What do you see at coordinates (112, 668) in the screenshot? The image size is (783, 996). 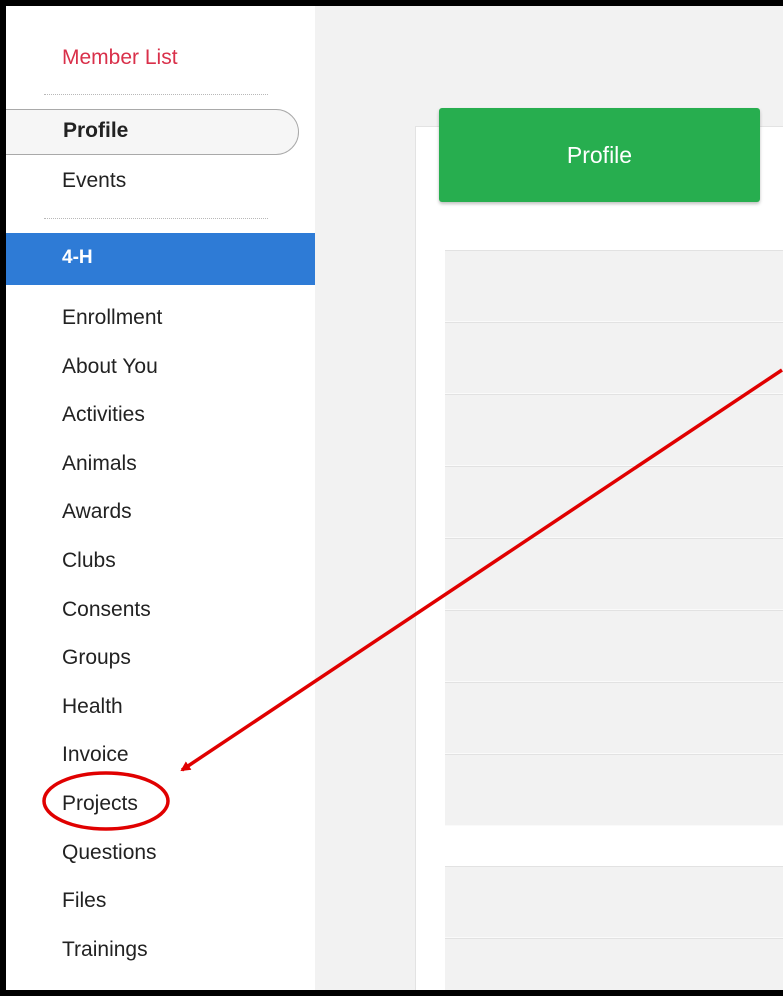 I see `sidebar-item-groups: Groups` at bounding box center [112, 668].